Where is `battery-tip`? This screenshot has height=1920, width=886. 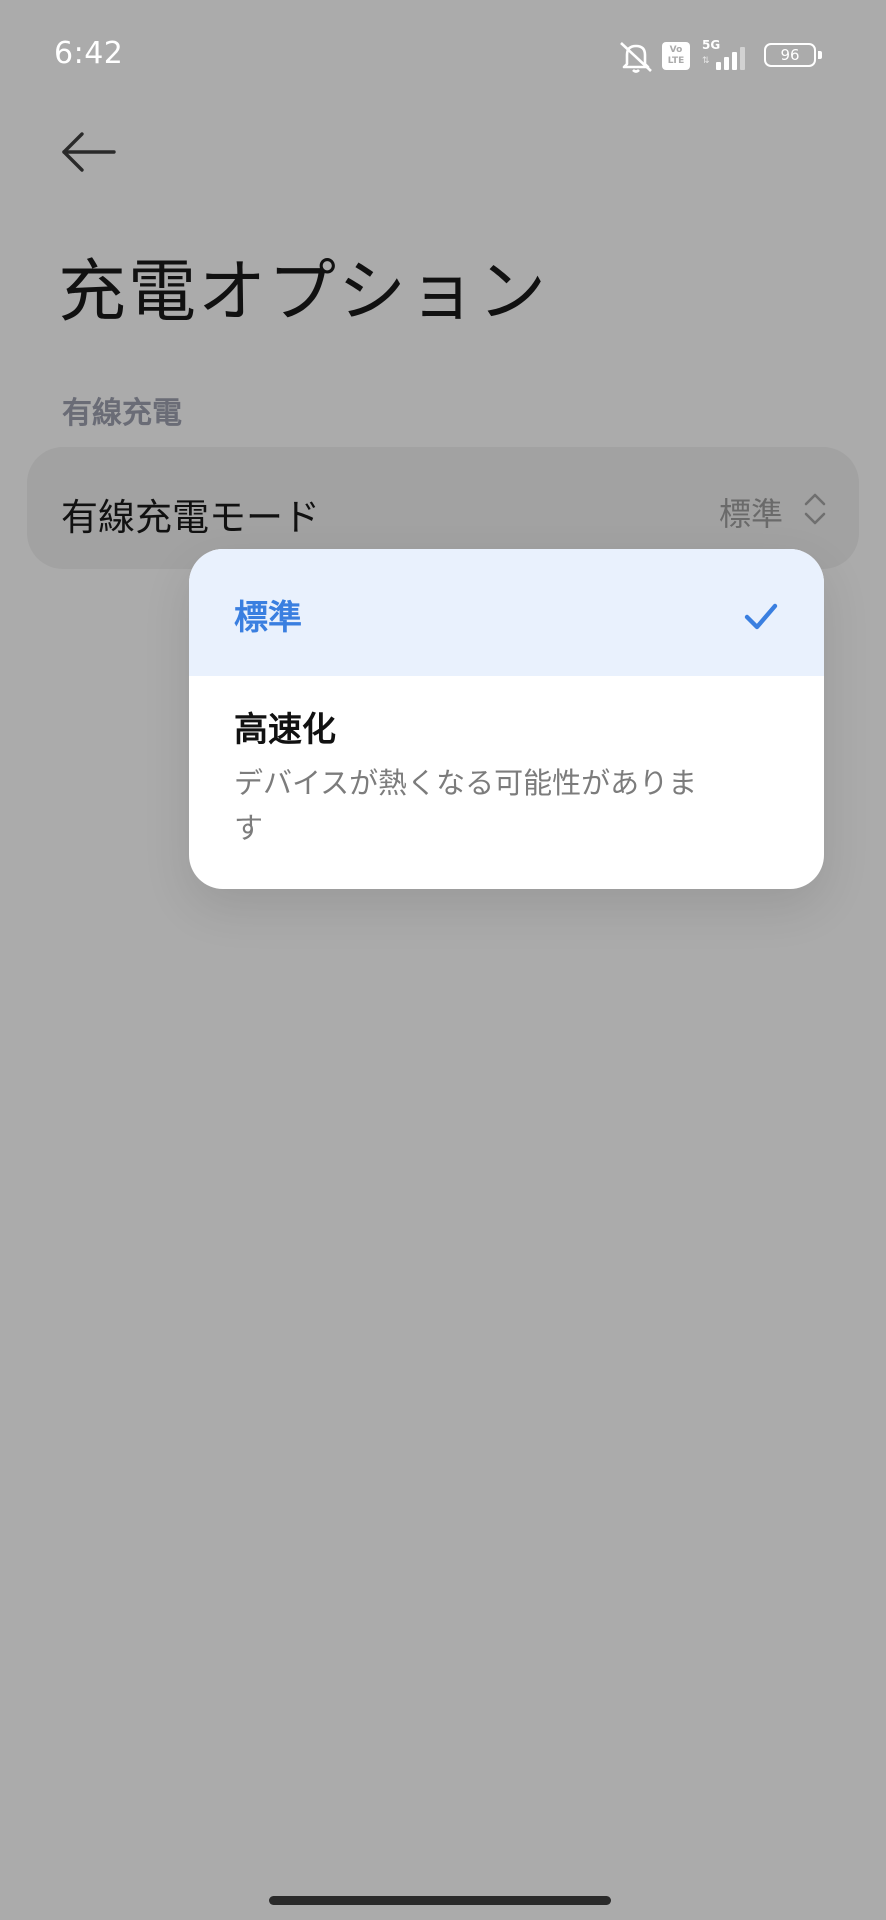 battery-tip is located at coordinates (820, 55).